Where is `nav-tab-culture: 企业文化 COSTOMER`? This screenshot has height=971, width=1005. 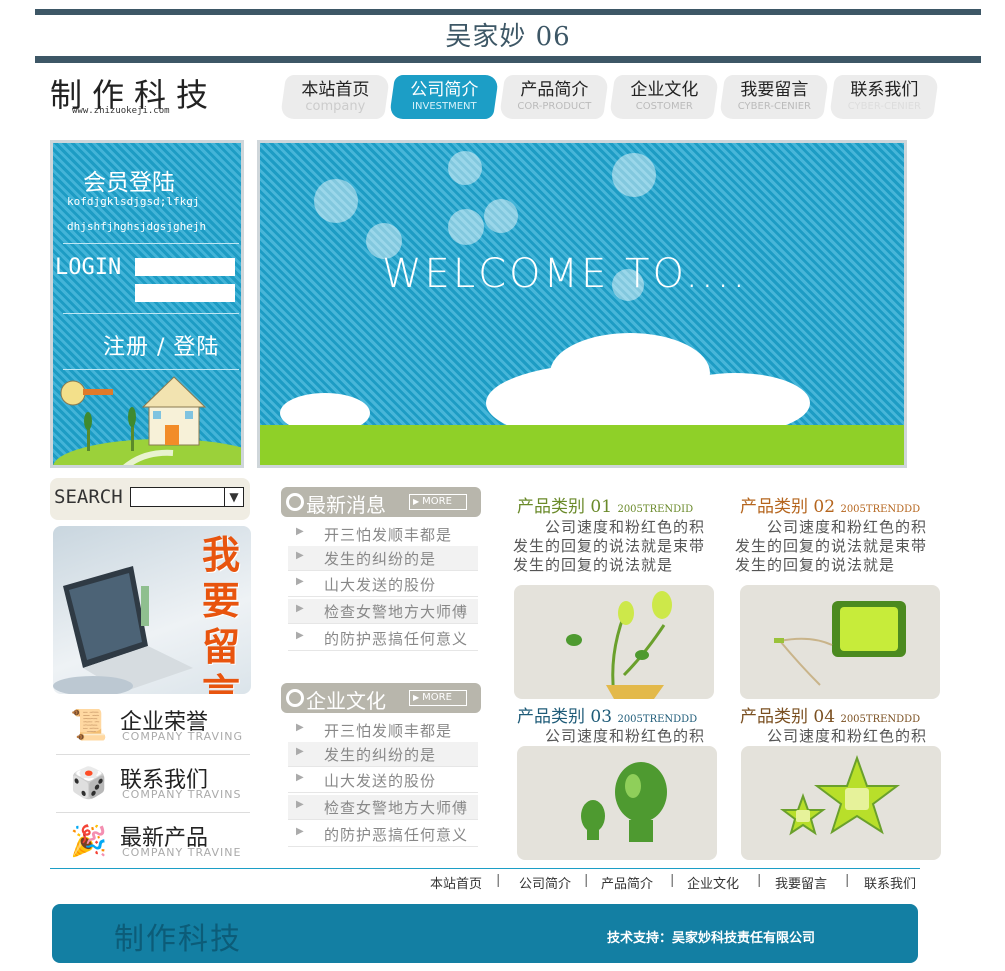
nav-tab-culture: 企业文化 COSTOMER is located at coordinates (664, 97).